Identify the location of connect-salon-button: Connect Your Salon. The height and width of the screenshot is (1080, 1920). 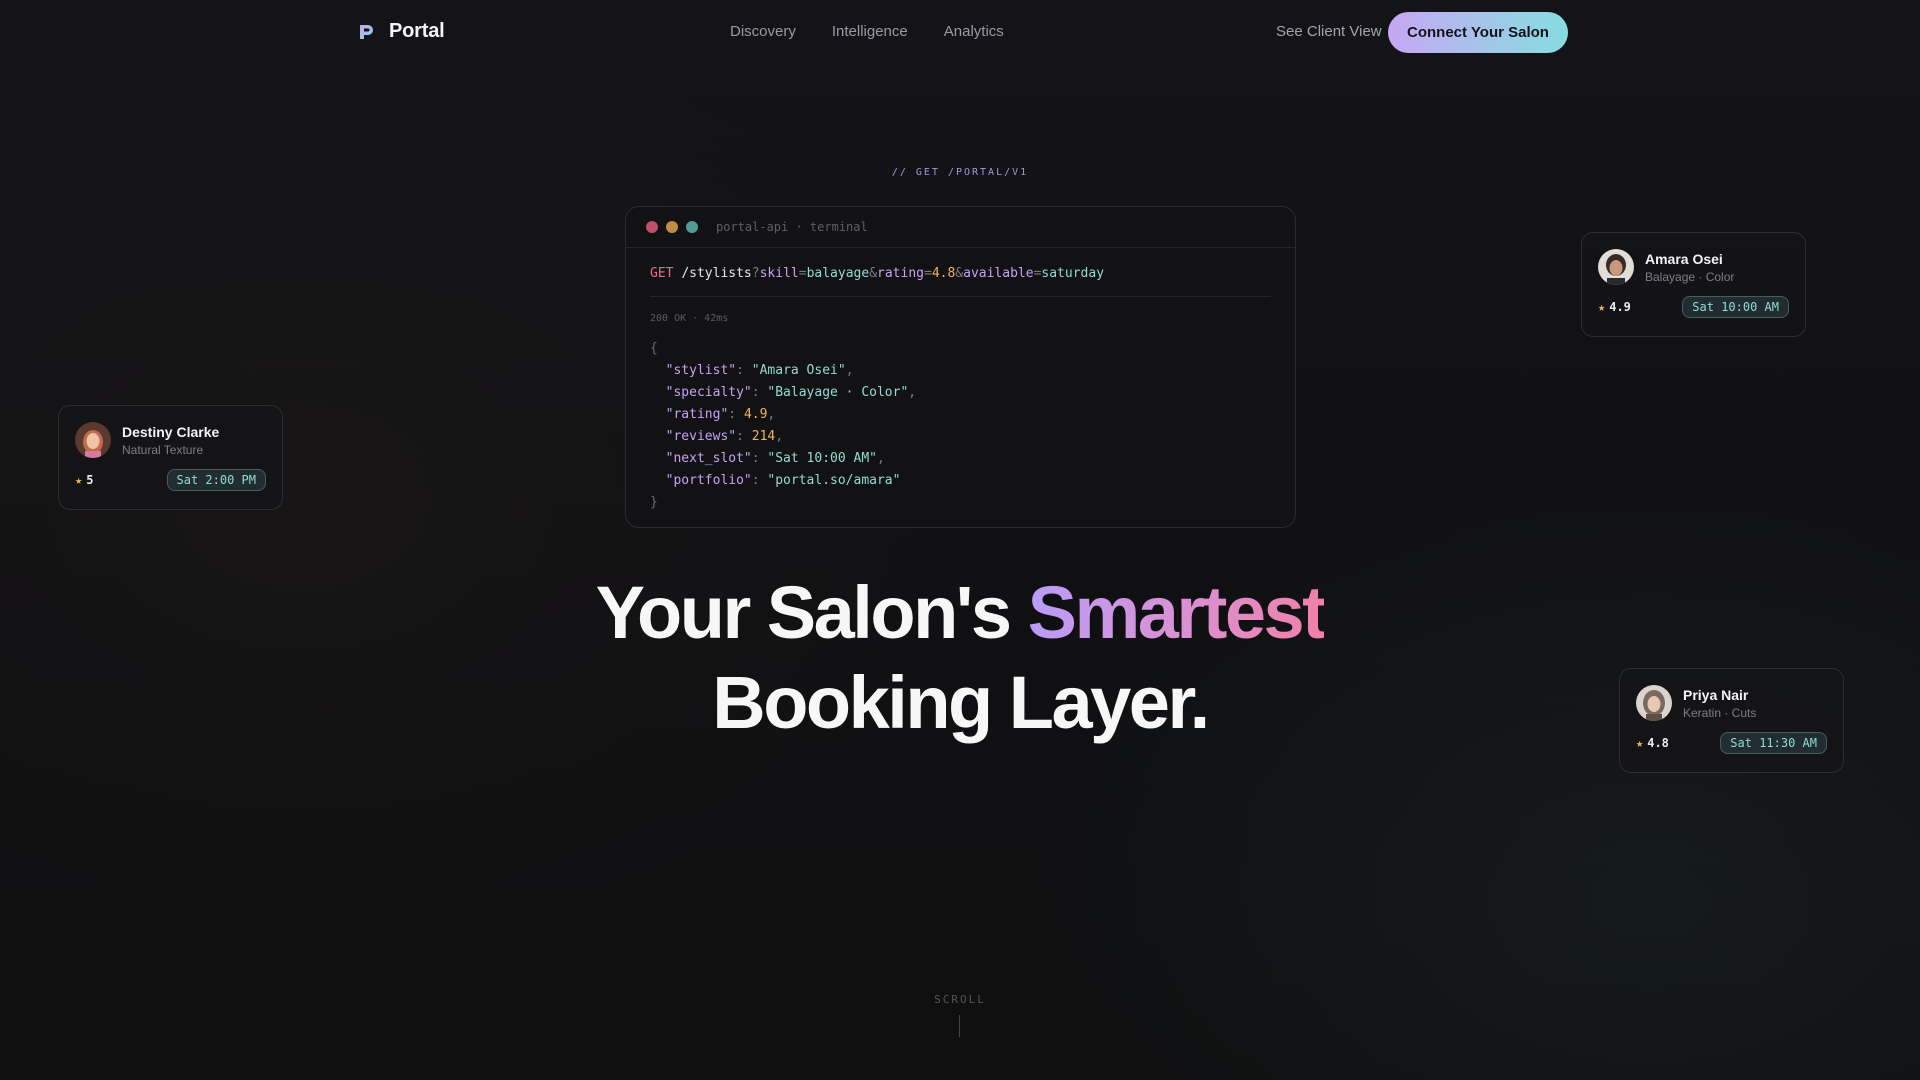
(1478, 32).